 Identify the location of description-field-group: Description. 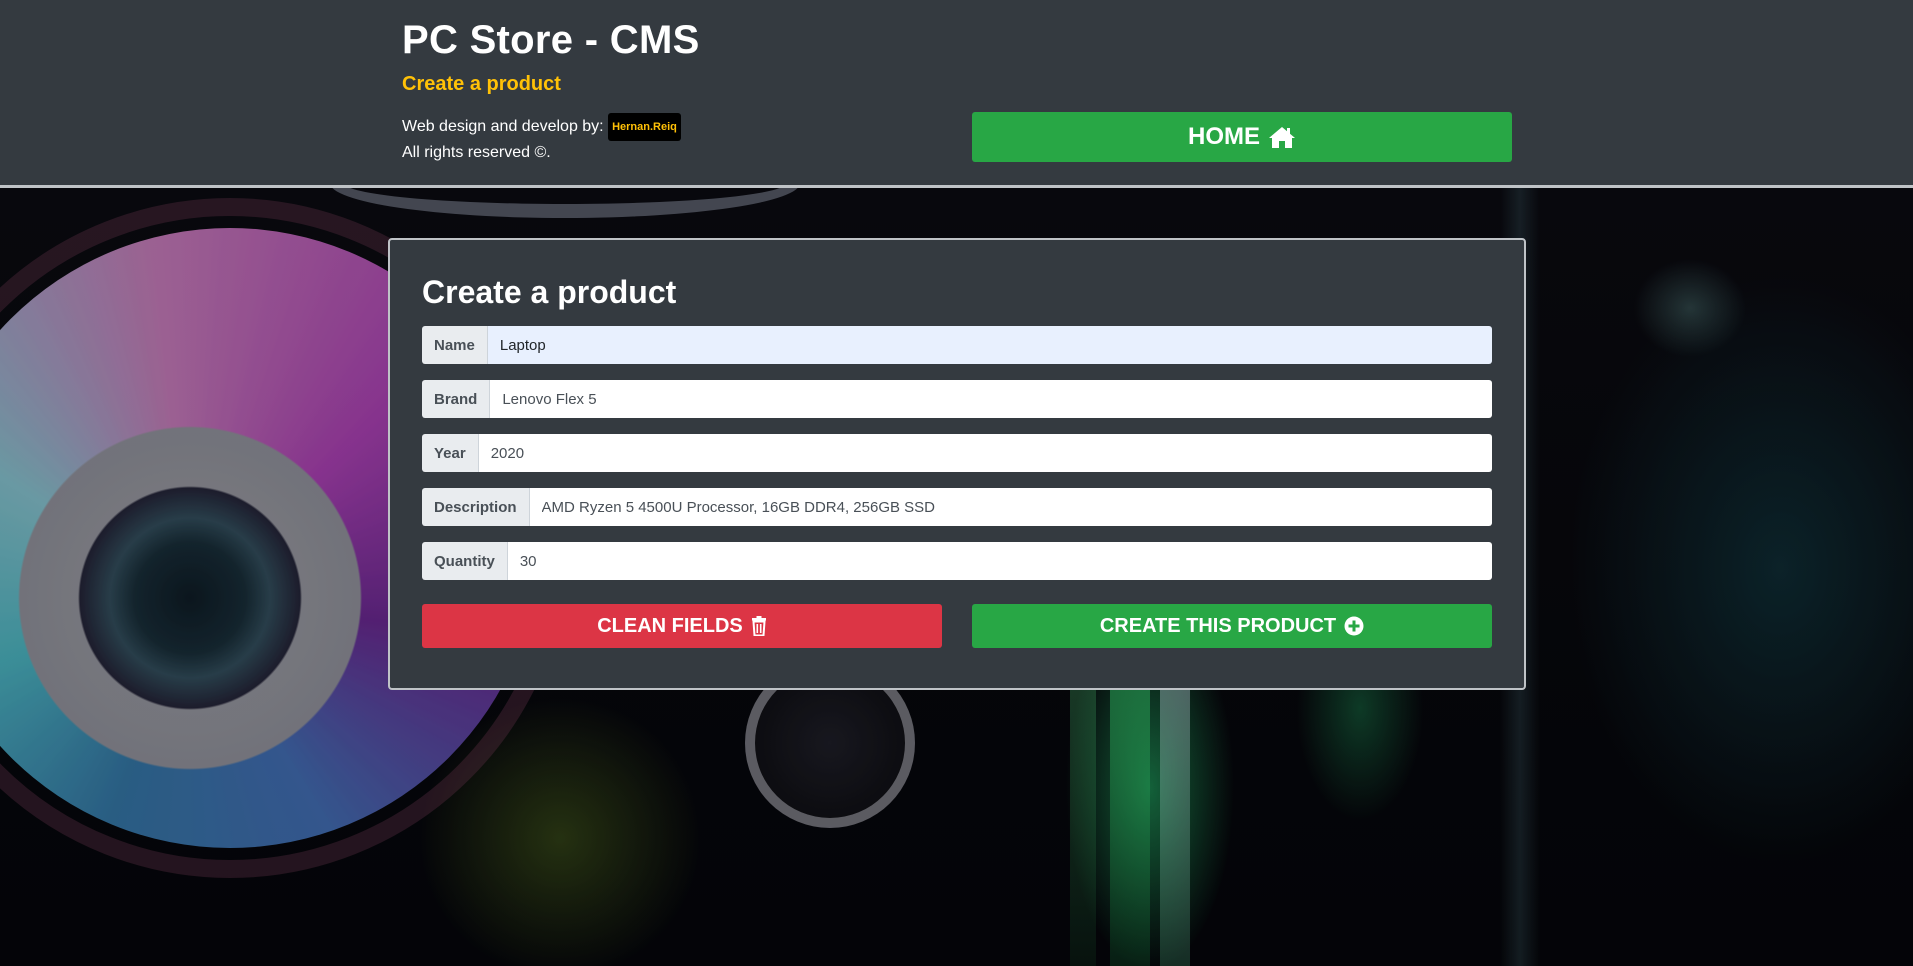
(957, 507).